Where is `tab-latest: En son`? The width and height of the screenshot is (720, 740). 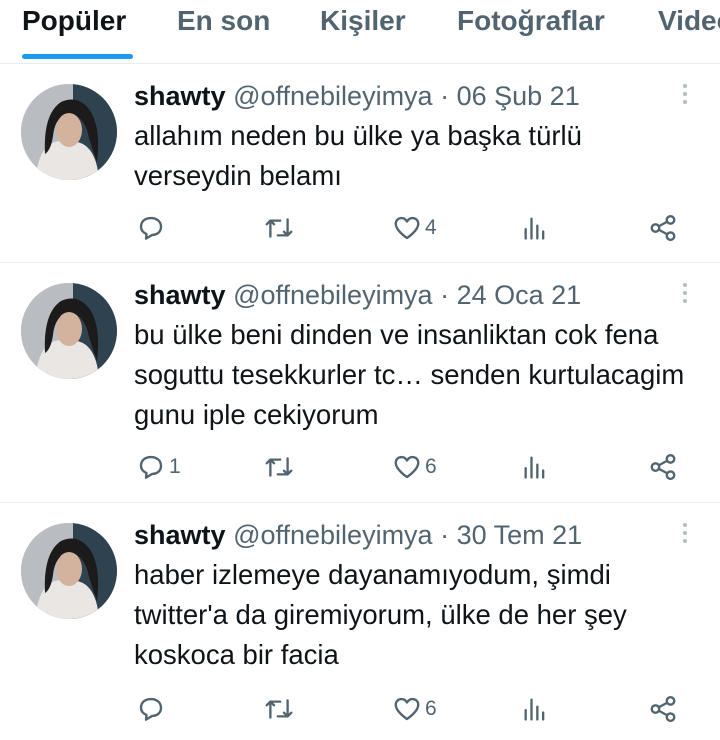
tab-latest: En son is located at coordinates (223, 21).